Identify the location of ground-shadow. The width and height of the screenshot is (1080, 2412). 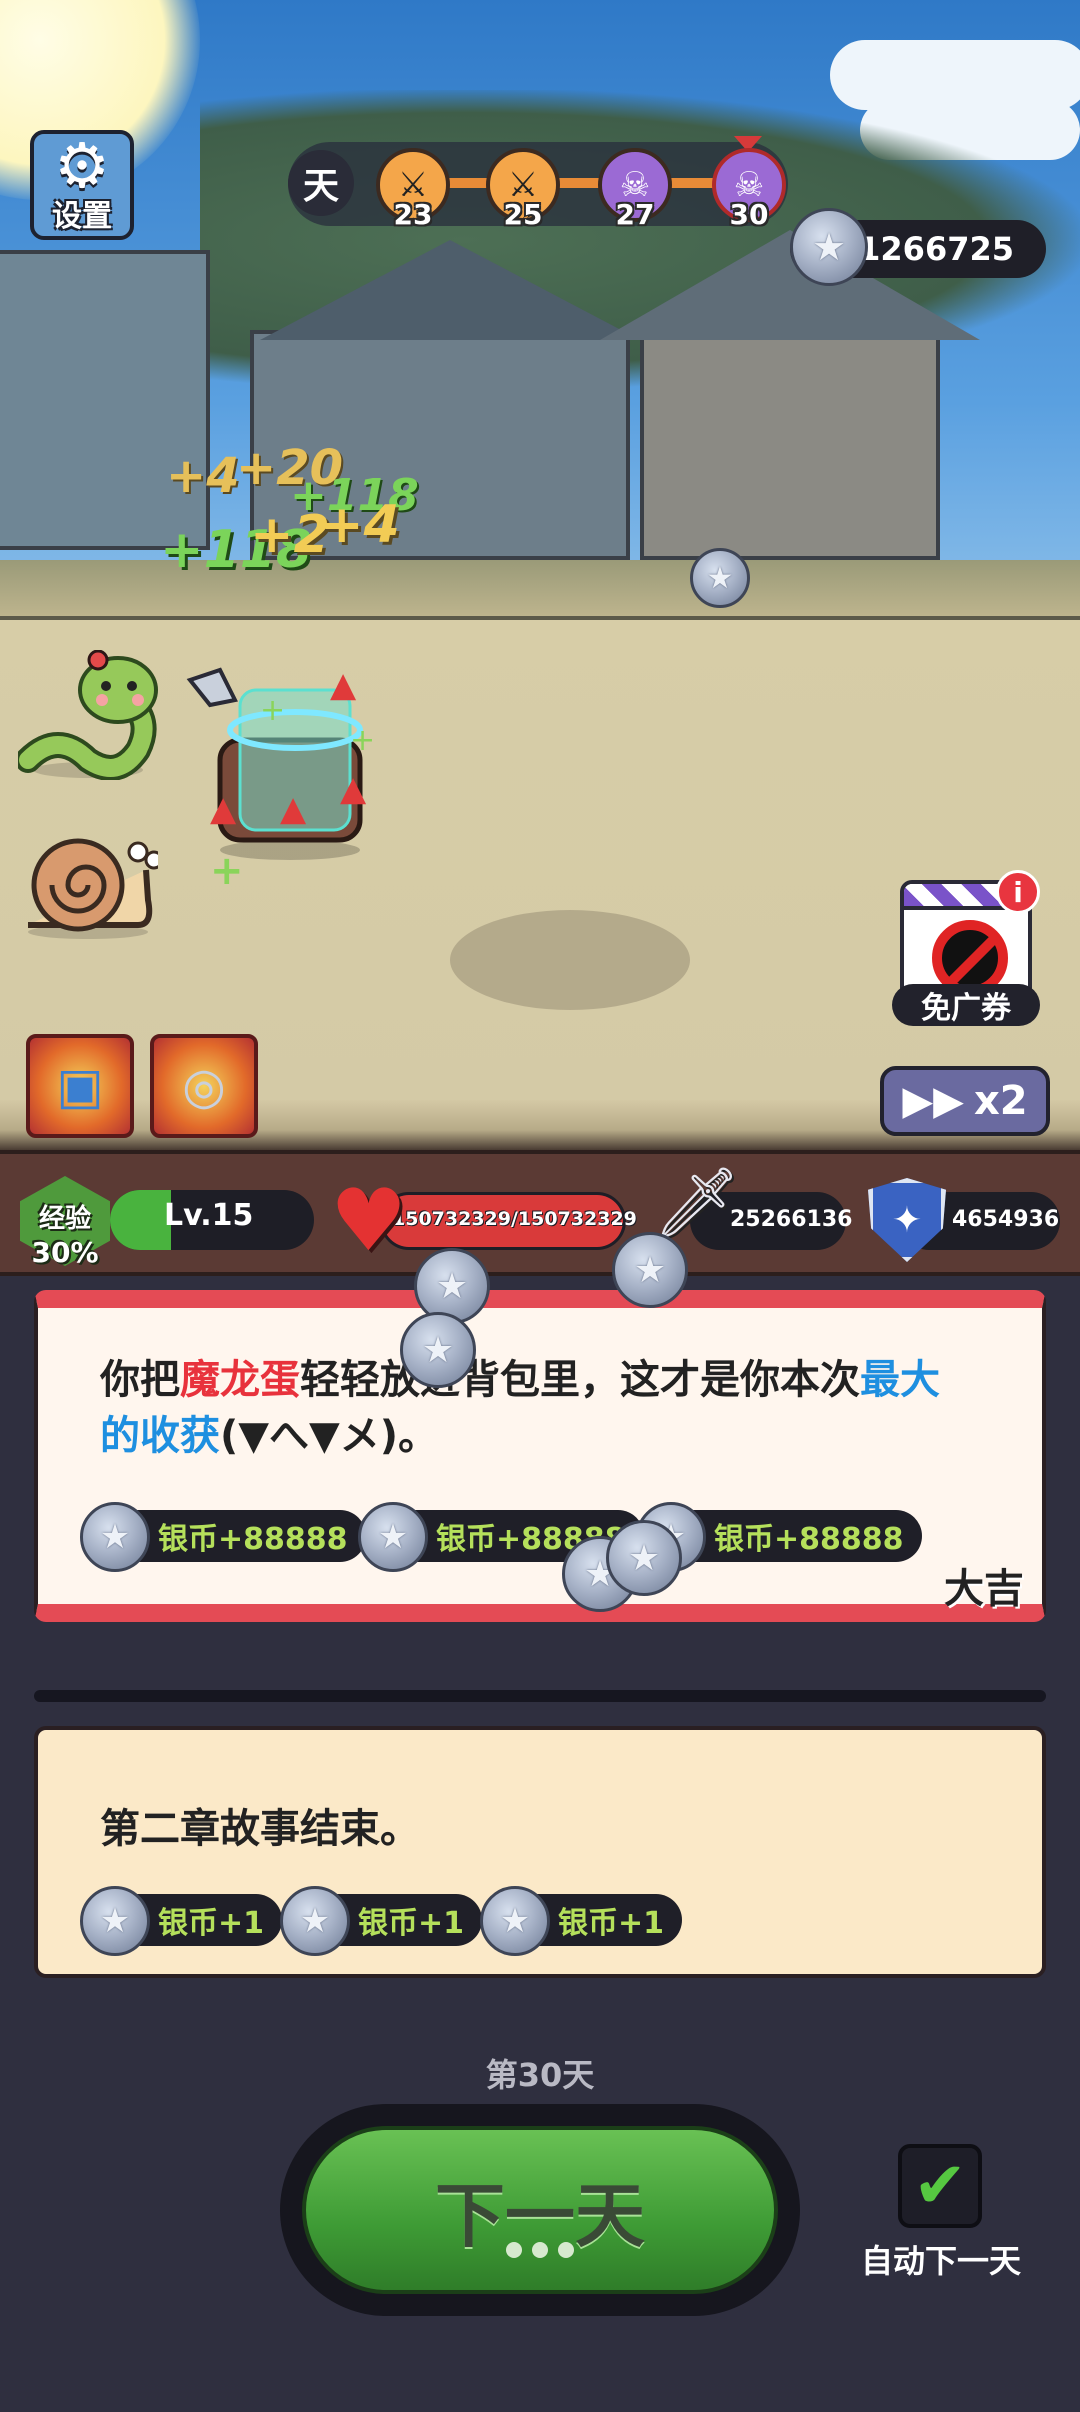
(570, 960).